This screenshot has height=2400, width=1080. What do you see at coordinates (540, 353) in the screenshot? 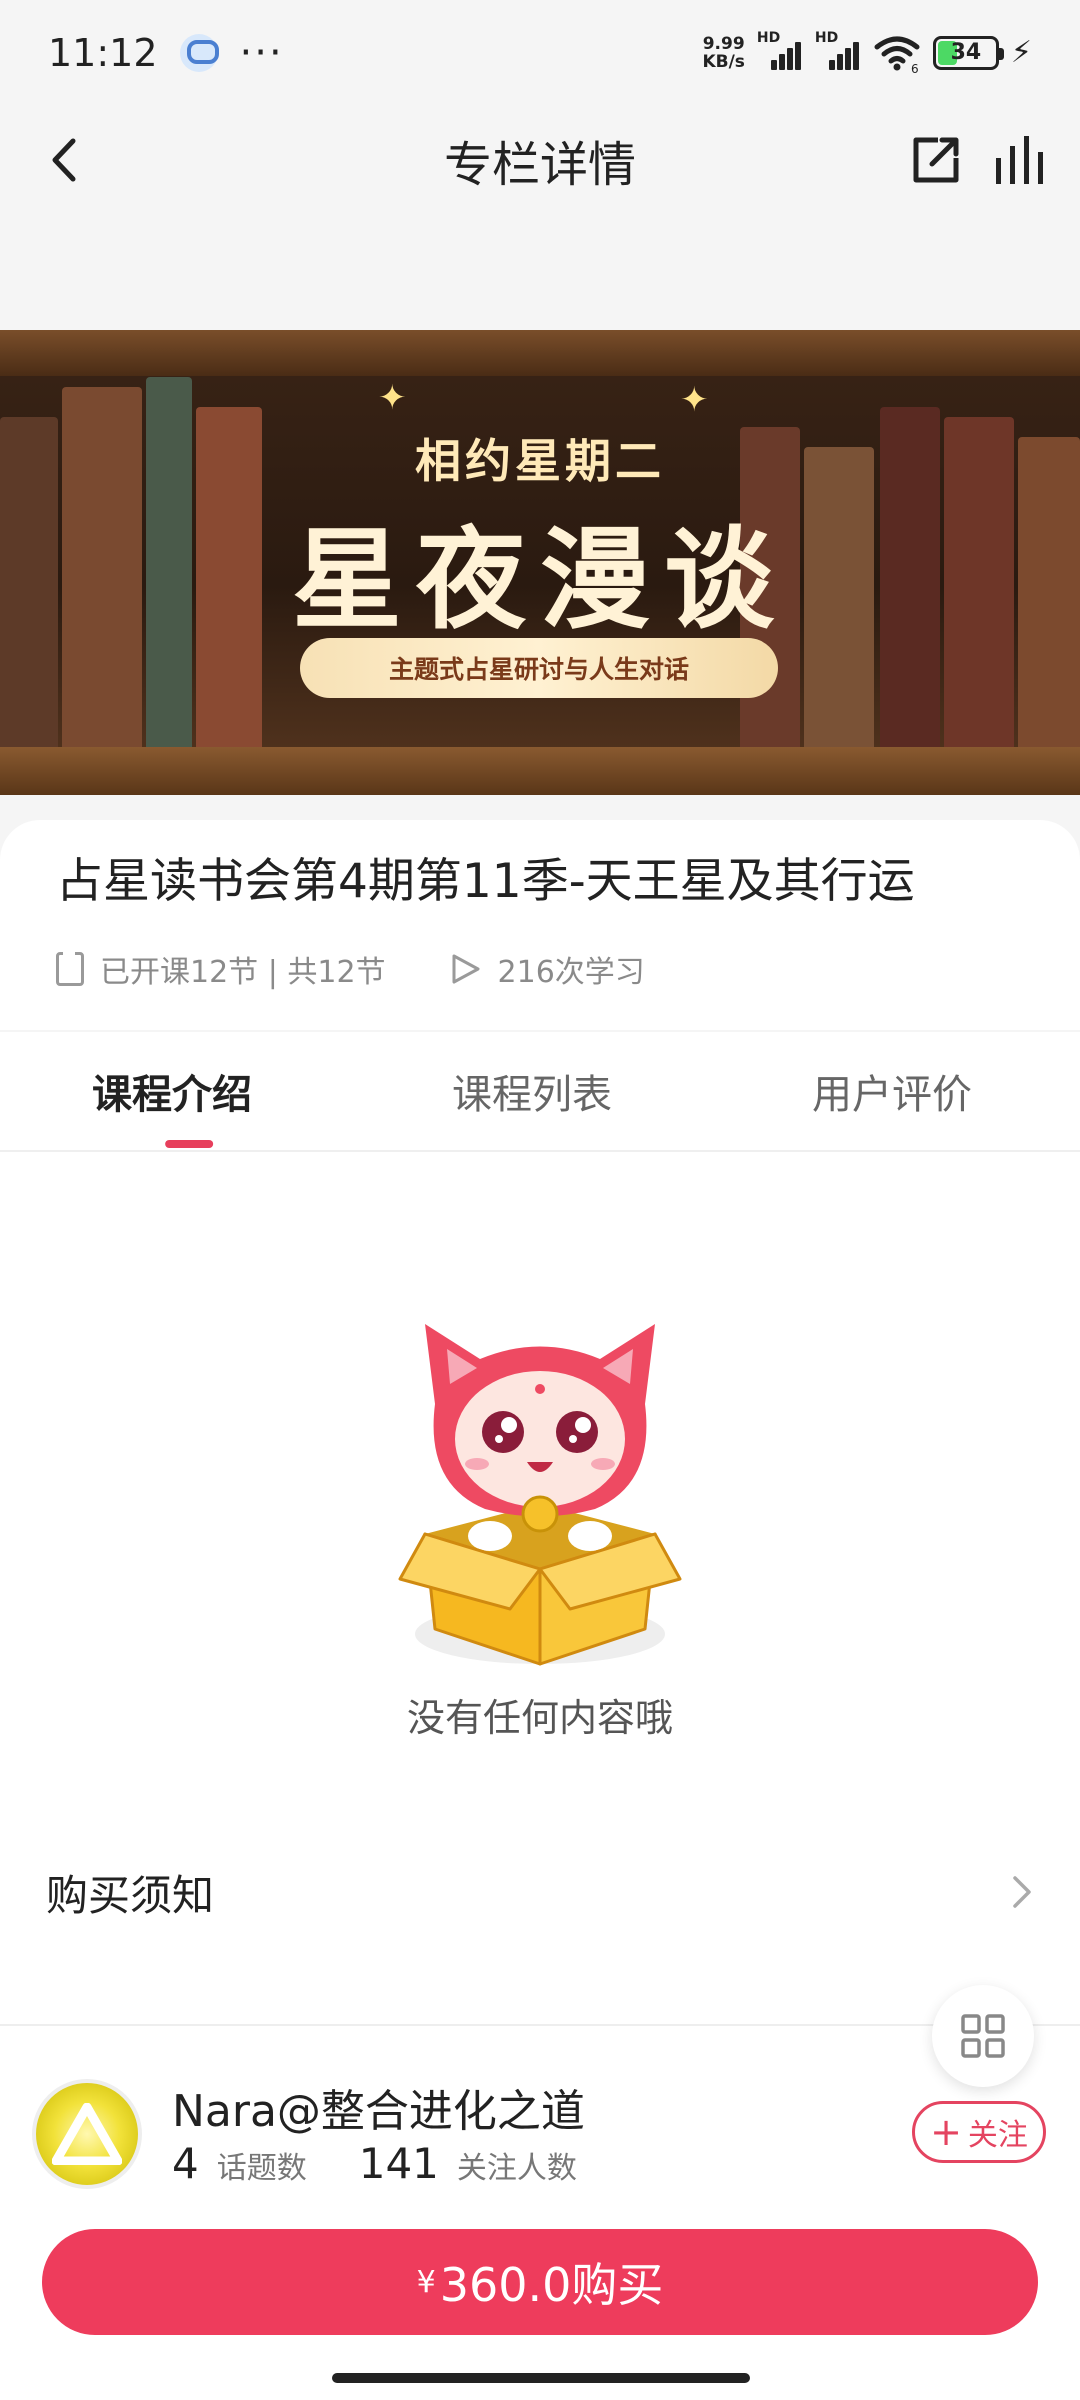
I see `shelf-top` at bounding box center [540, 353].